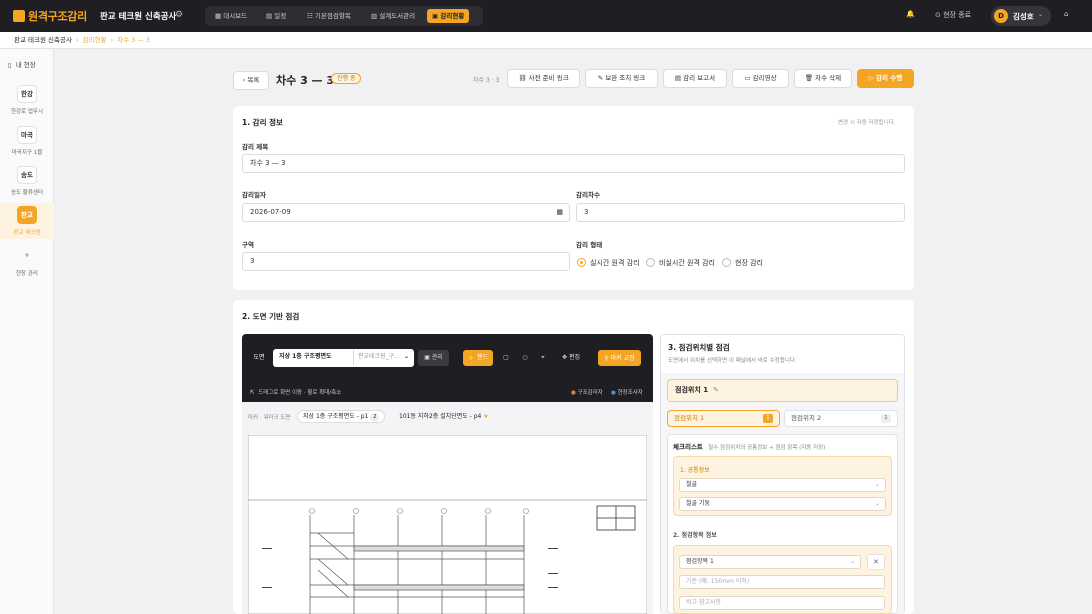 Image resolution: width=1092 pixels, height=614 pixels. Describe the element at coordinates (587, 393) in the screenshot. I see `legend-structural: ● 구조감리자` at that location.